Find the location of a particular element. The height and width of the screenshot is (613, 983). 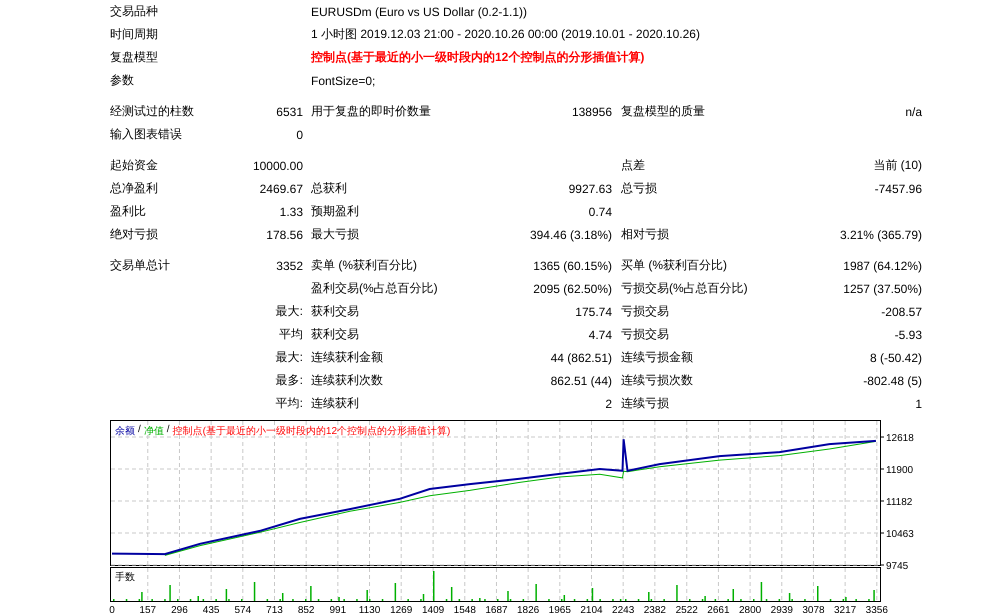

x-axis-label: 991 is located at coordinates (338, 609).